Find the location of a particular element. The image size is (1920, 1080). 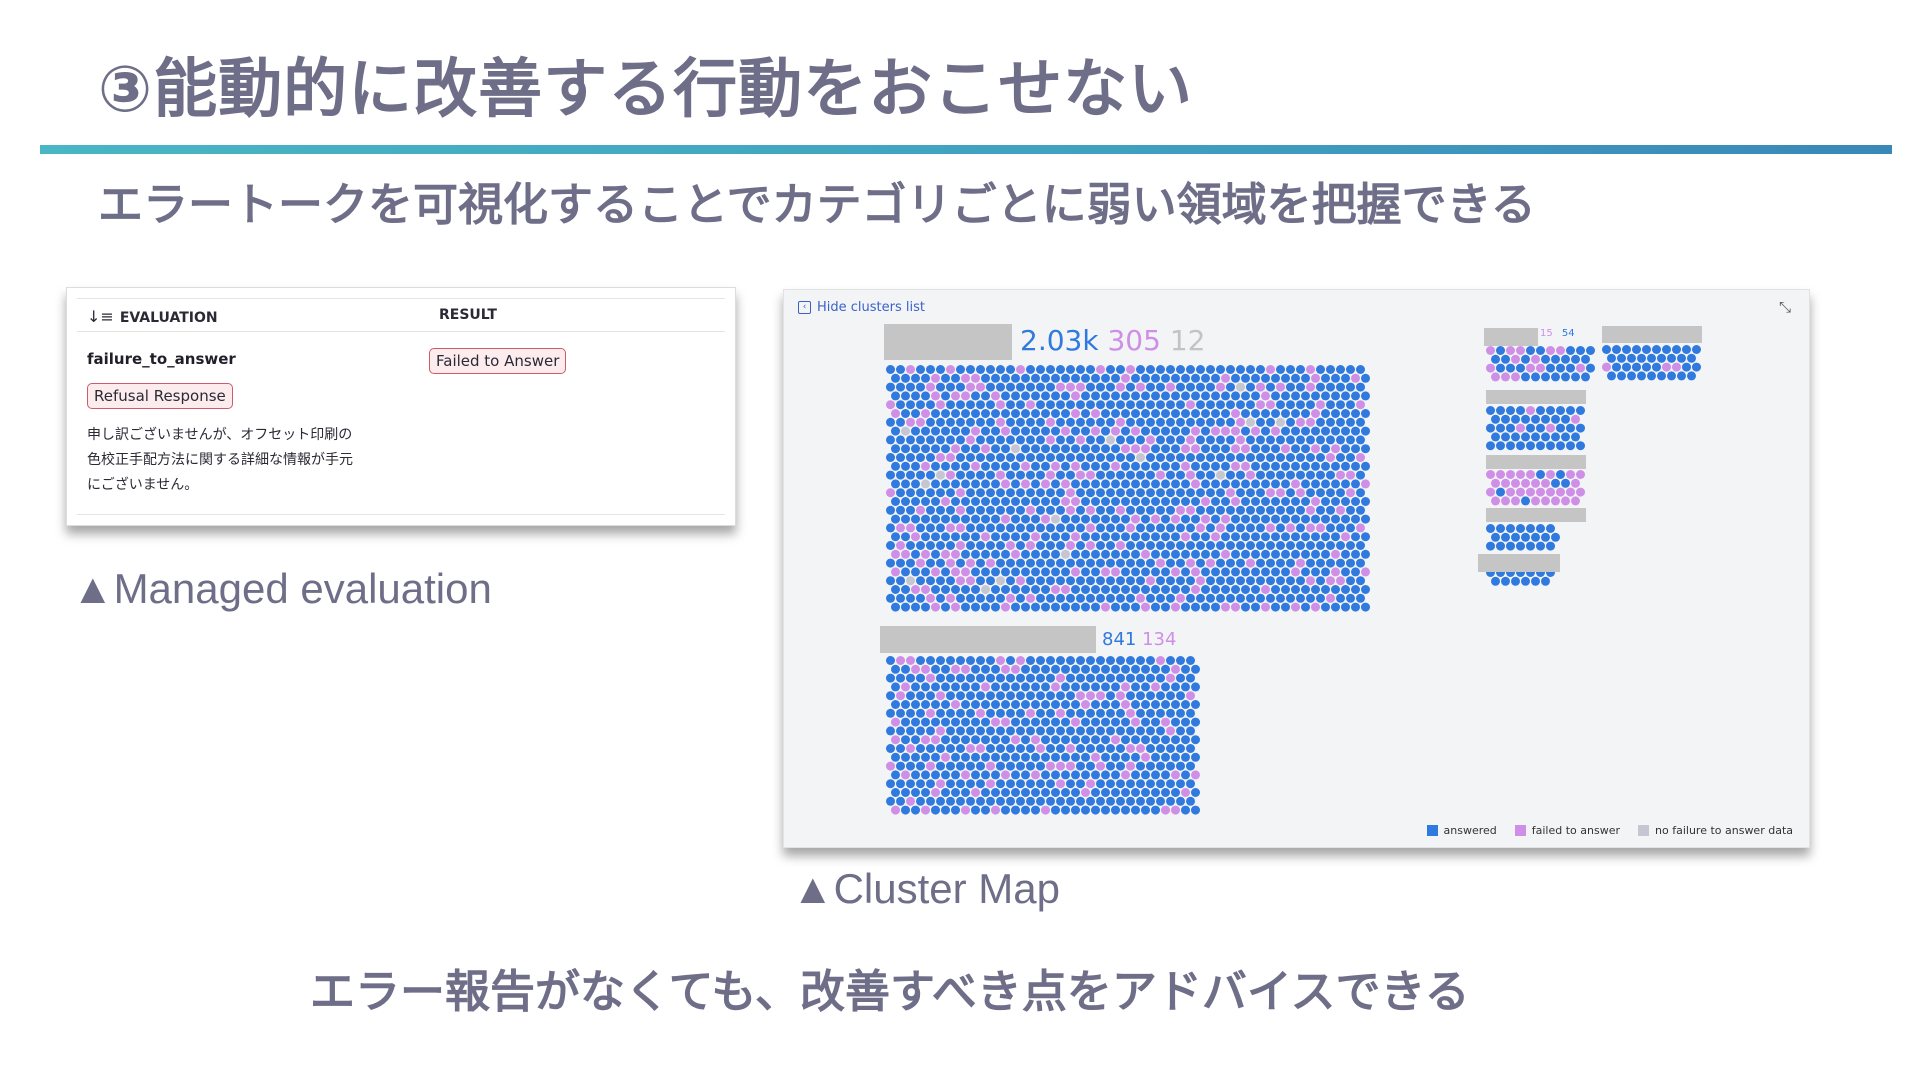

result-column-header: RESULT is located at coordinates (468, 315).